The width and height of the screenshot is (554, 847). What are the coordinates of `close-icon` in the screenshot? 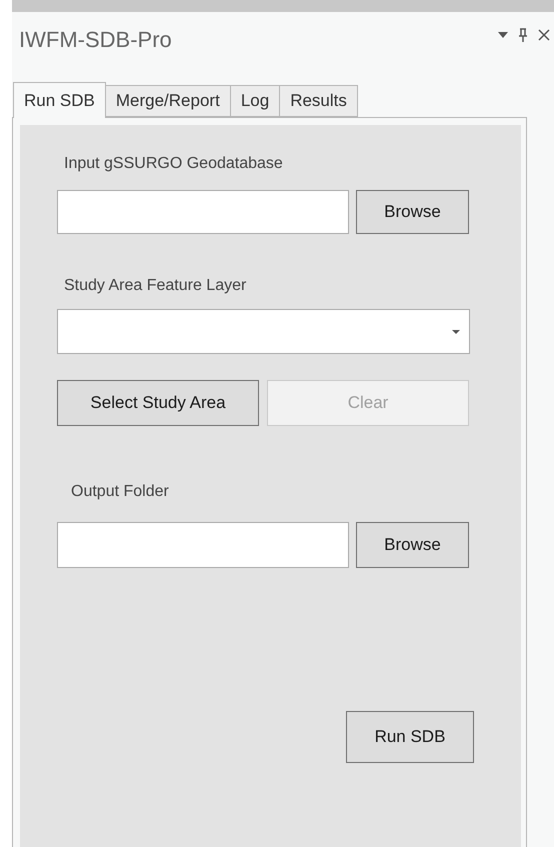 It's located at (544, 35).